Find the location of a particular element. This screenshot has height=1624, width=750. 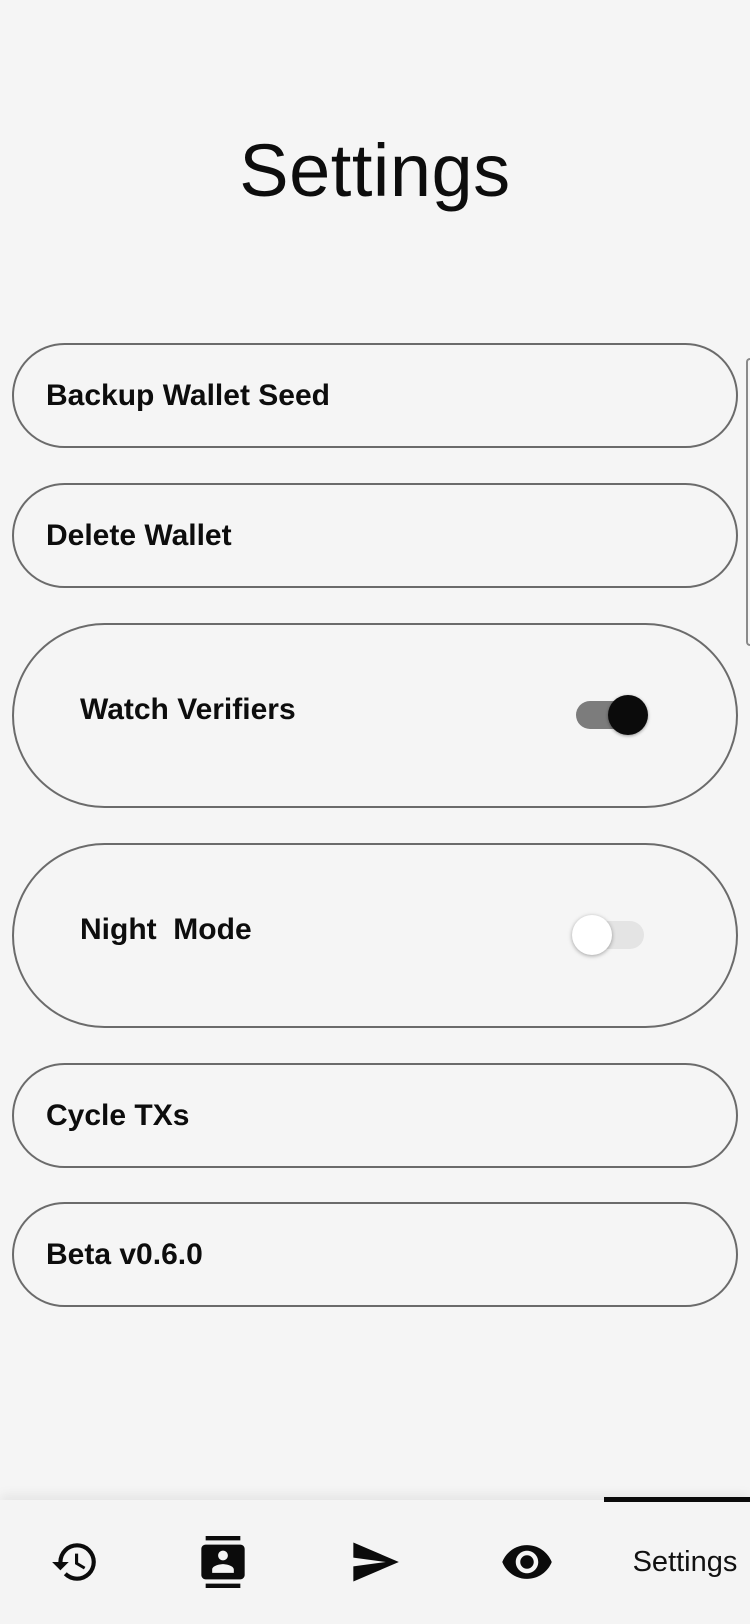

backup-wallet-seed-label: Backup Wallet Seed is located at coordinates (188, 395).